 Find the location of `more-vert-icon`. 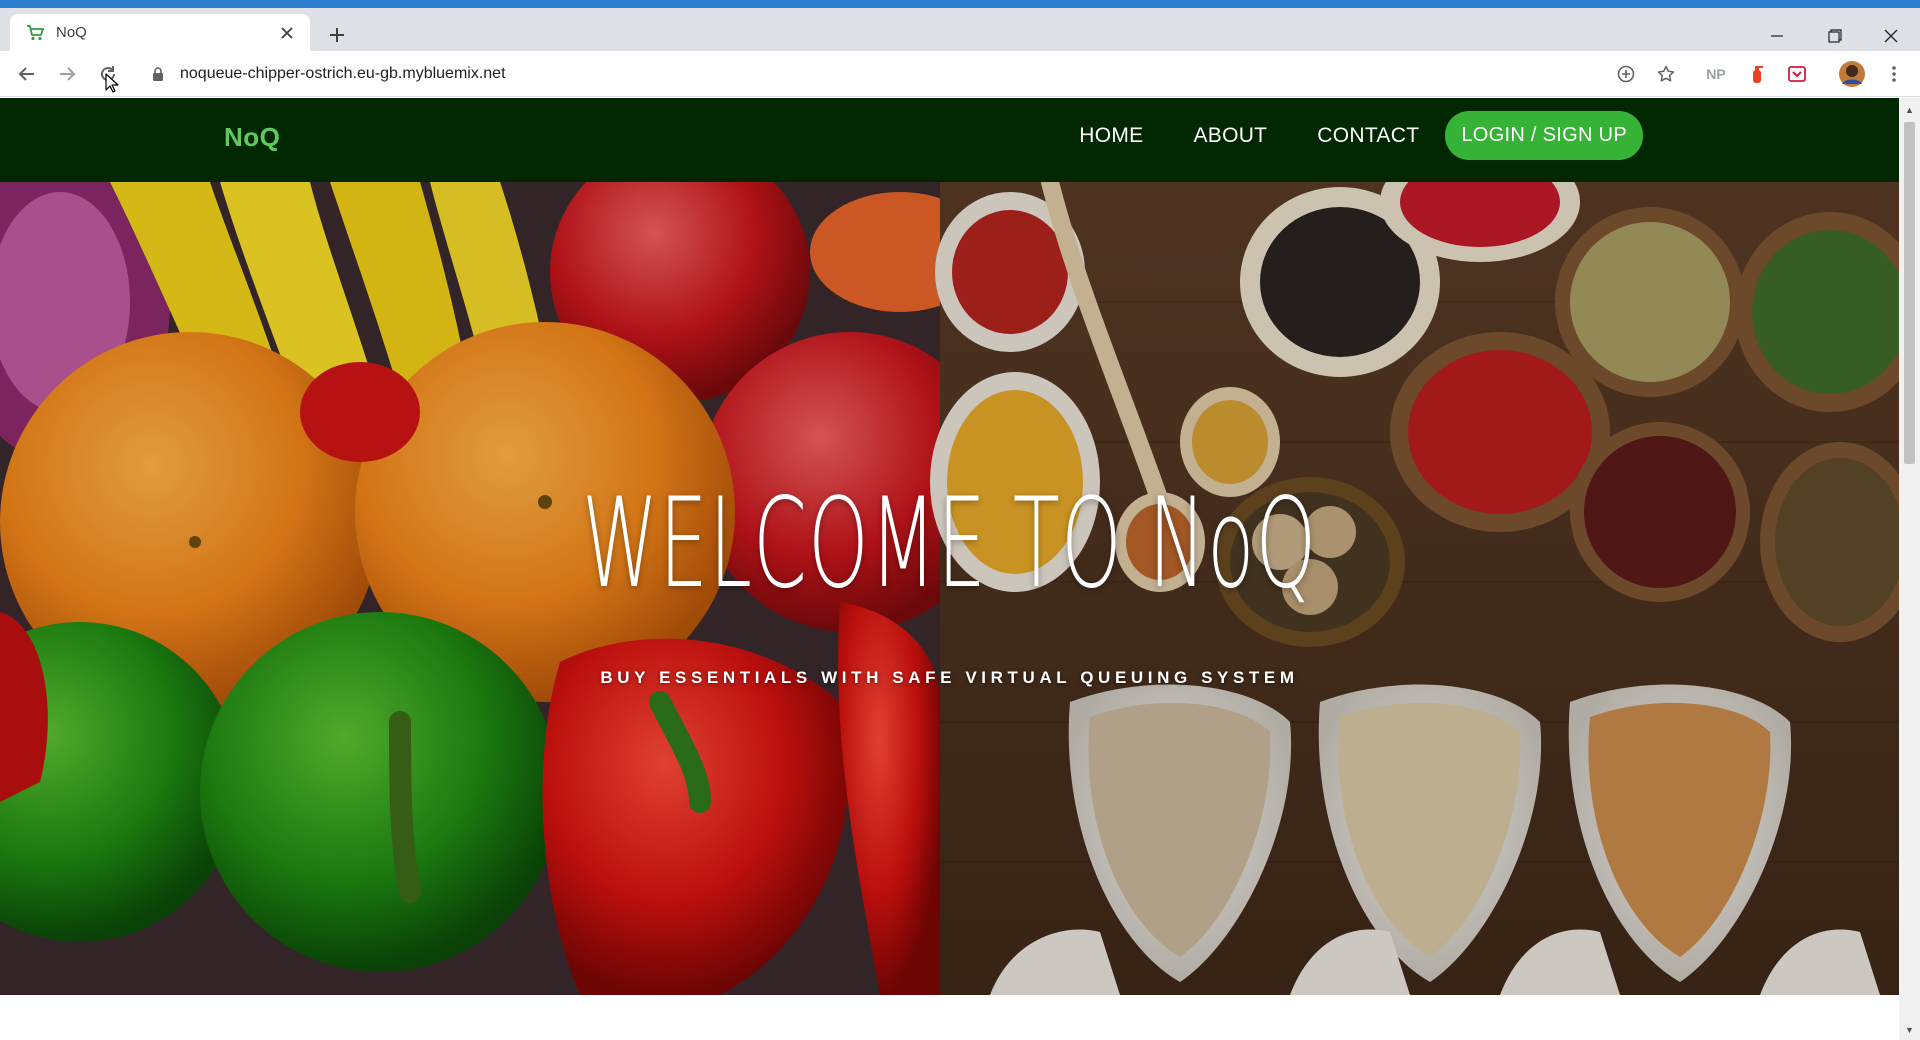

more-vert-icon is located at coordinates (1894, 74).